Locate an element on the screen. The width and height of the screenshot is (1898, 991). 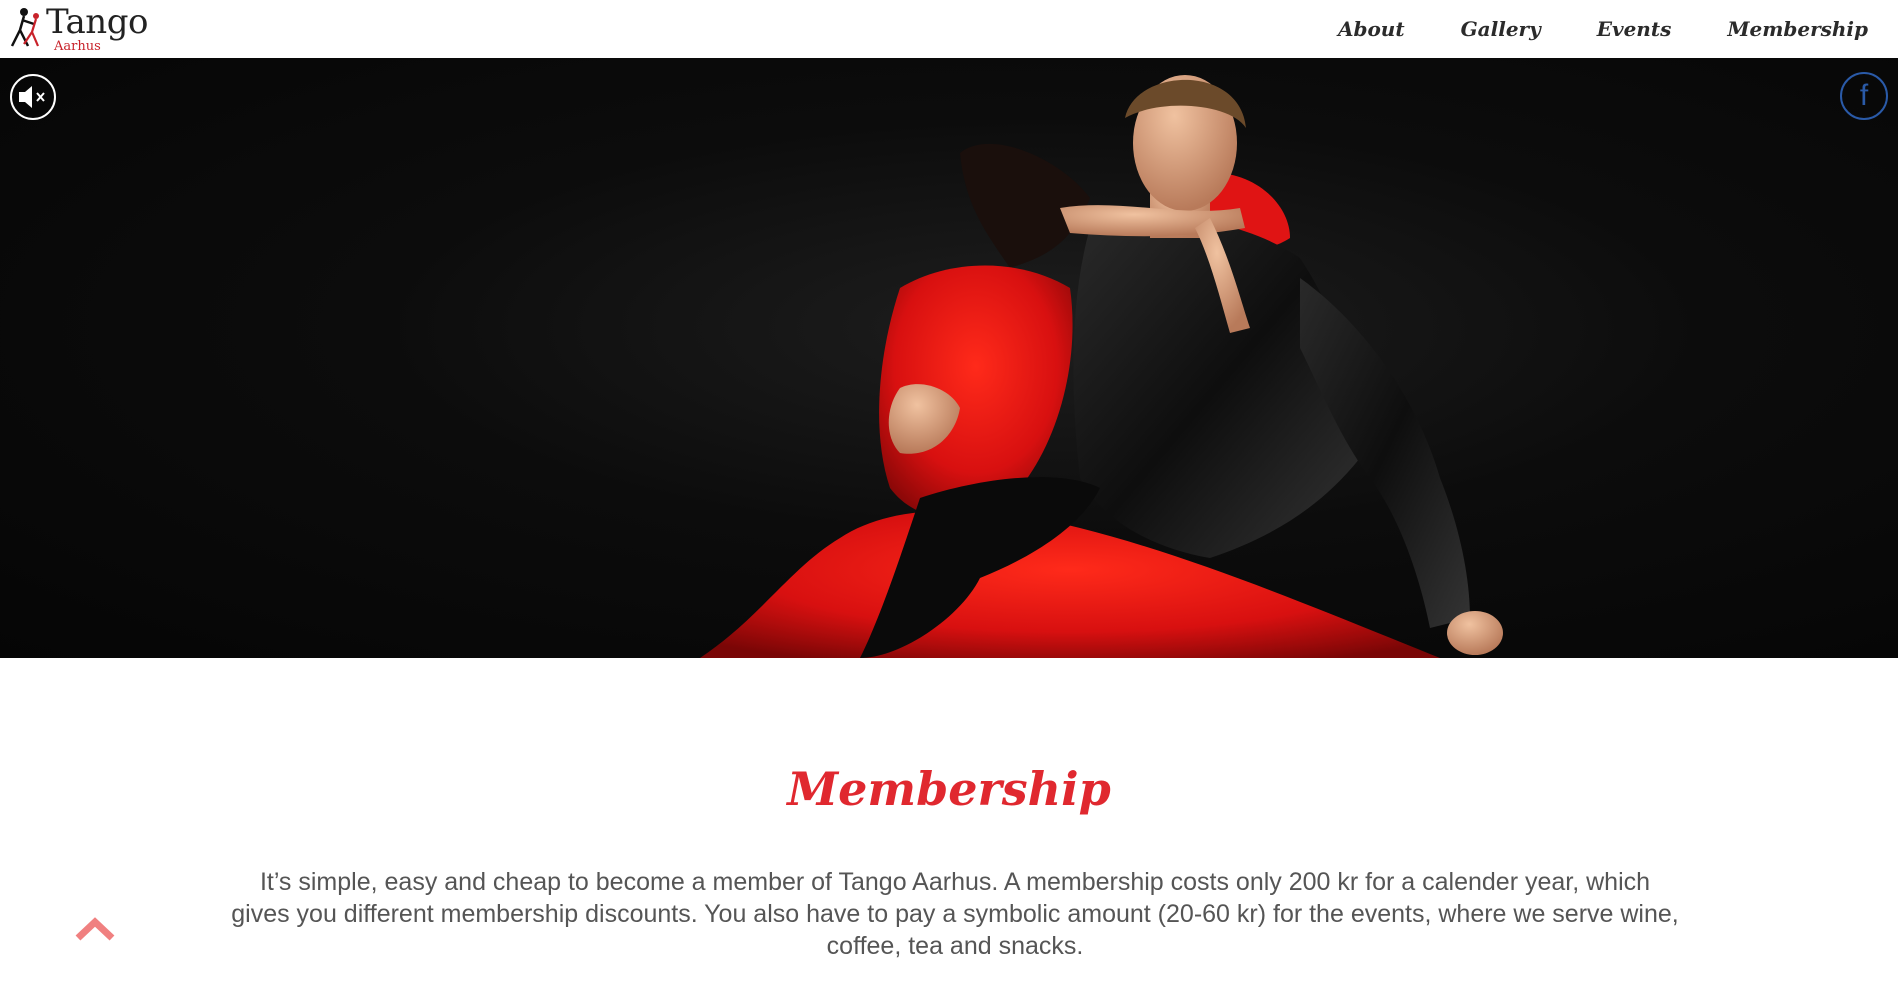
chevron-up-icon is located at coordinates (95, 929).